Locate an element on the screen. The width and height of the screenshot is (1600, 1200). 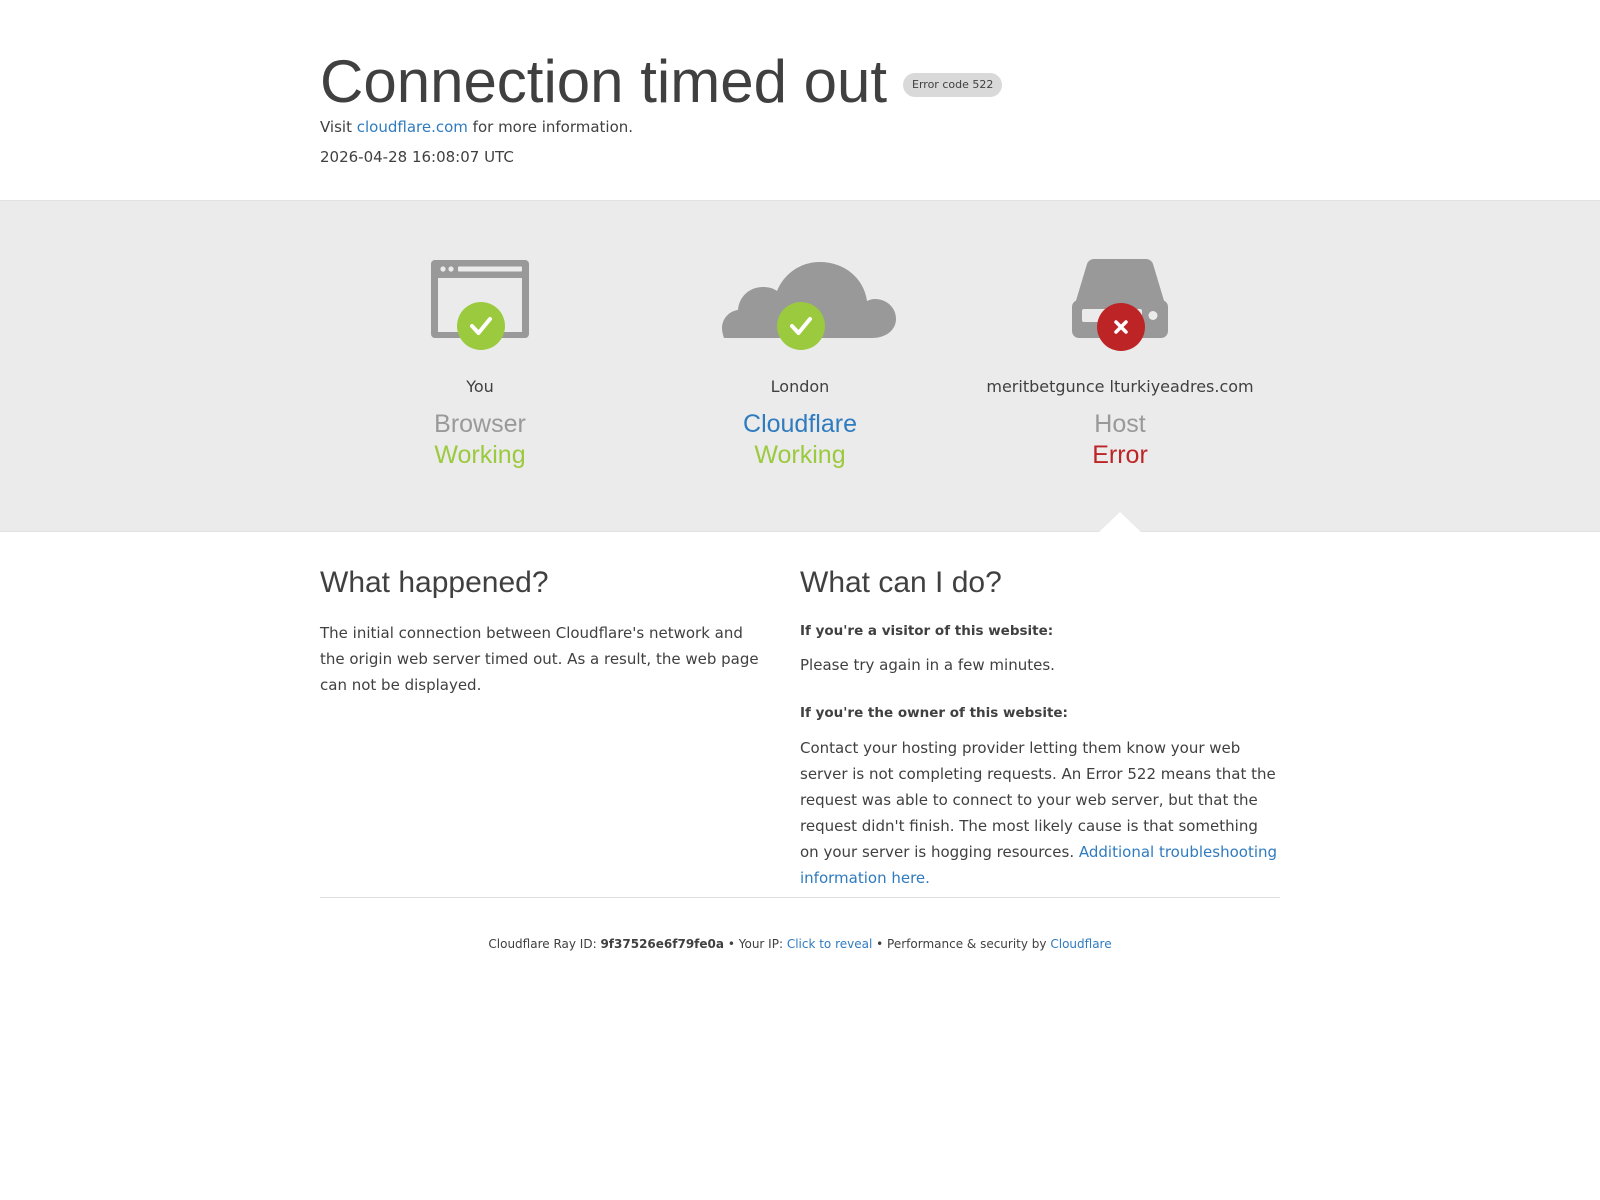
browser-icon is located at coordinates (480, 306).